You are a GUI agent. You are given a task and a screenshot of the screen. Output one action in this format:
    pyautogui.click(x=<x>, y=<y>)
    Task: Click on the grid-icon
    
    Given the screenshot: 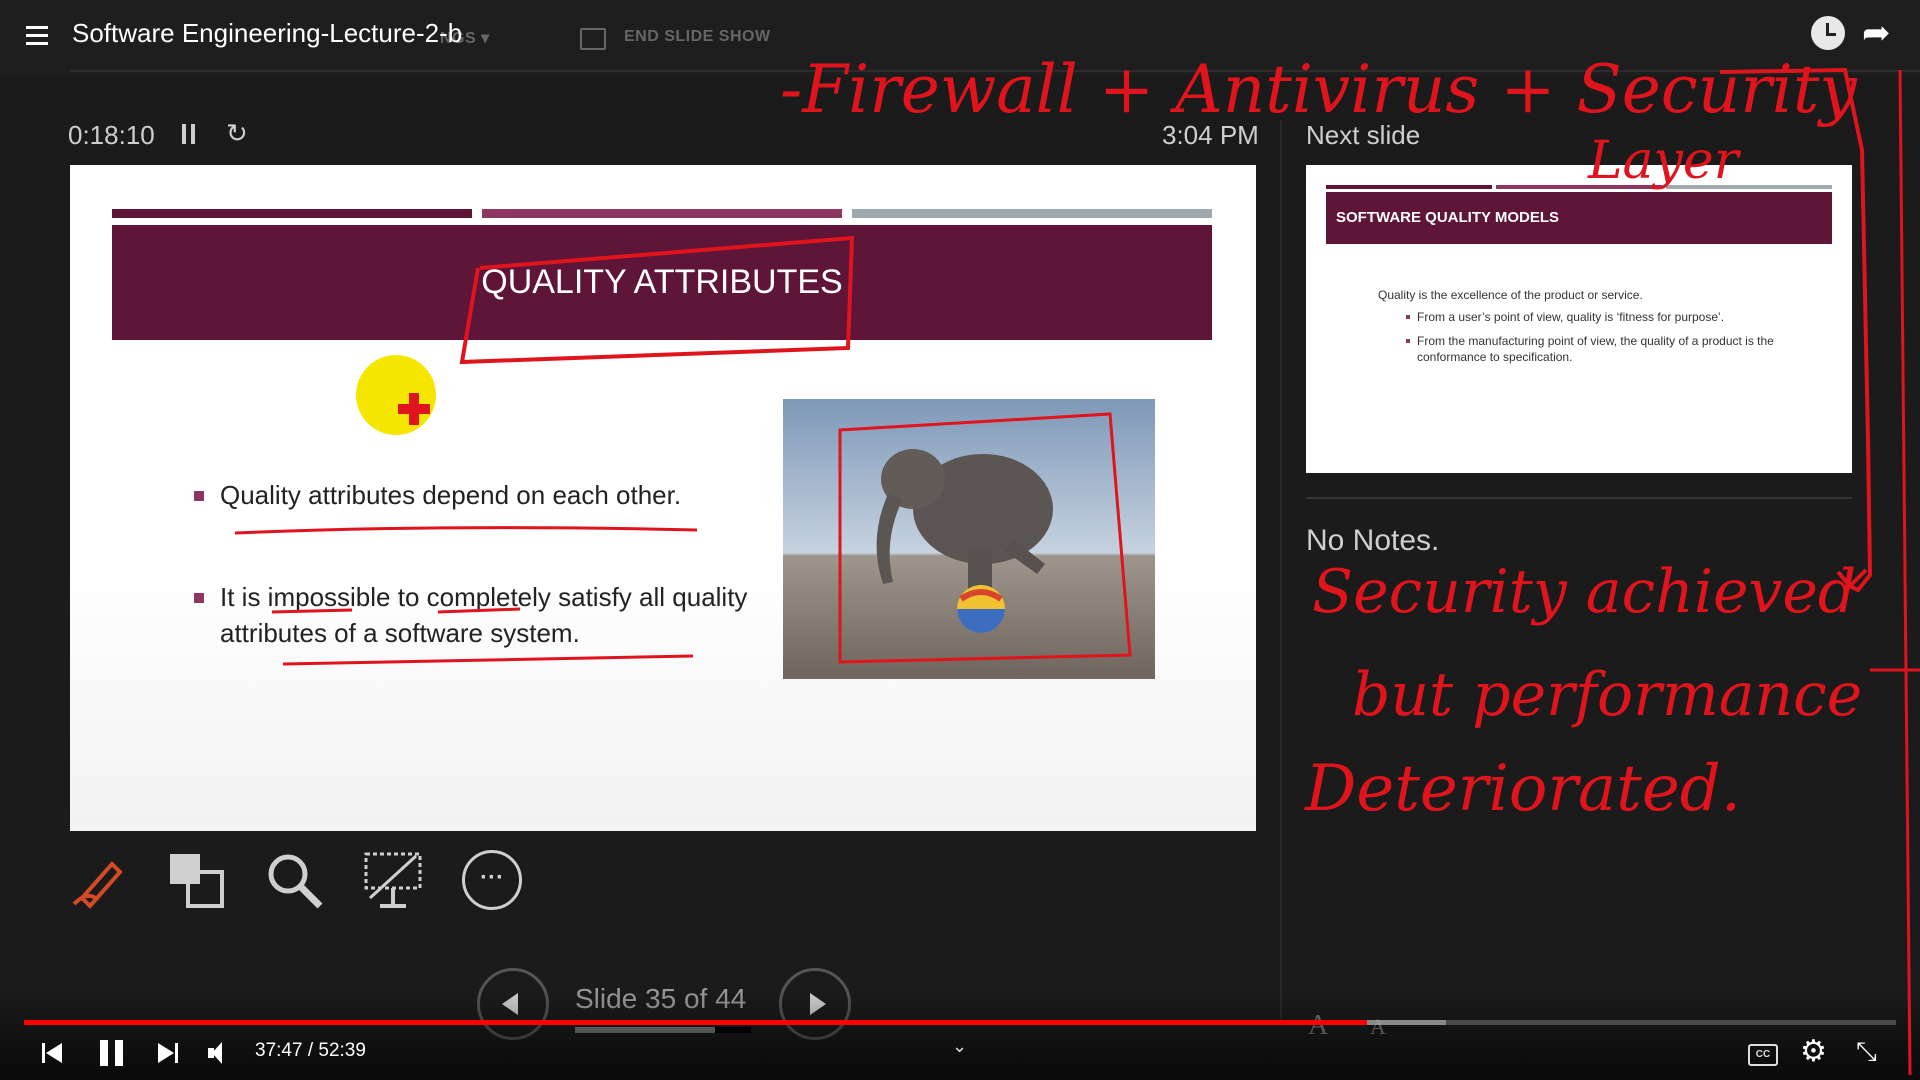 What is the action you would take?
    pyautogui.click(x=197, y=881)
    